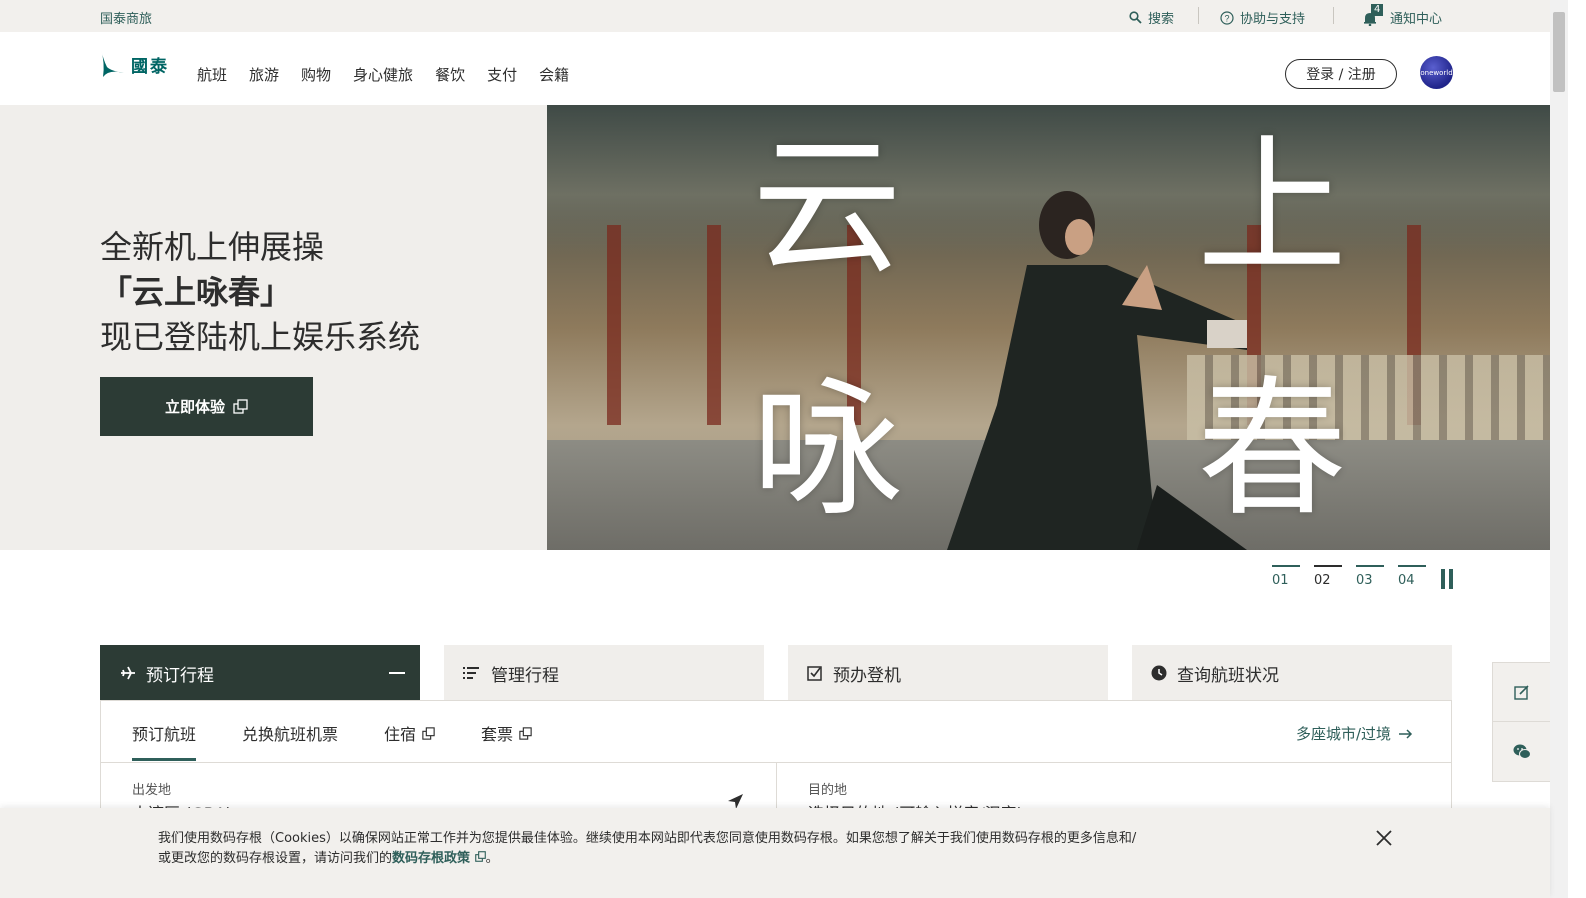 Image resolution: width=1586 pixels, height=898 pixels. I want to click on main-nav: 航班 旅游 购物 身心健旅 餐饮 支付 会籍, so click(383, 74).